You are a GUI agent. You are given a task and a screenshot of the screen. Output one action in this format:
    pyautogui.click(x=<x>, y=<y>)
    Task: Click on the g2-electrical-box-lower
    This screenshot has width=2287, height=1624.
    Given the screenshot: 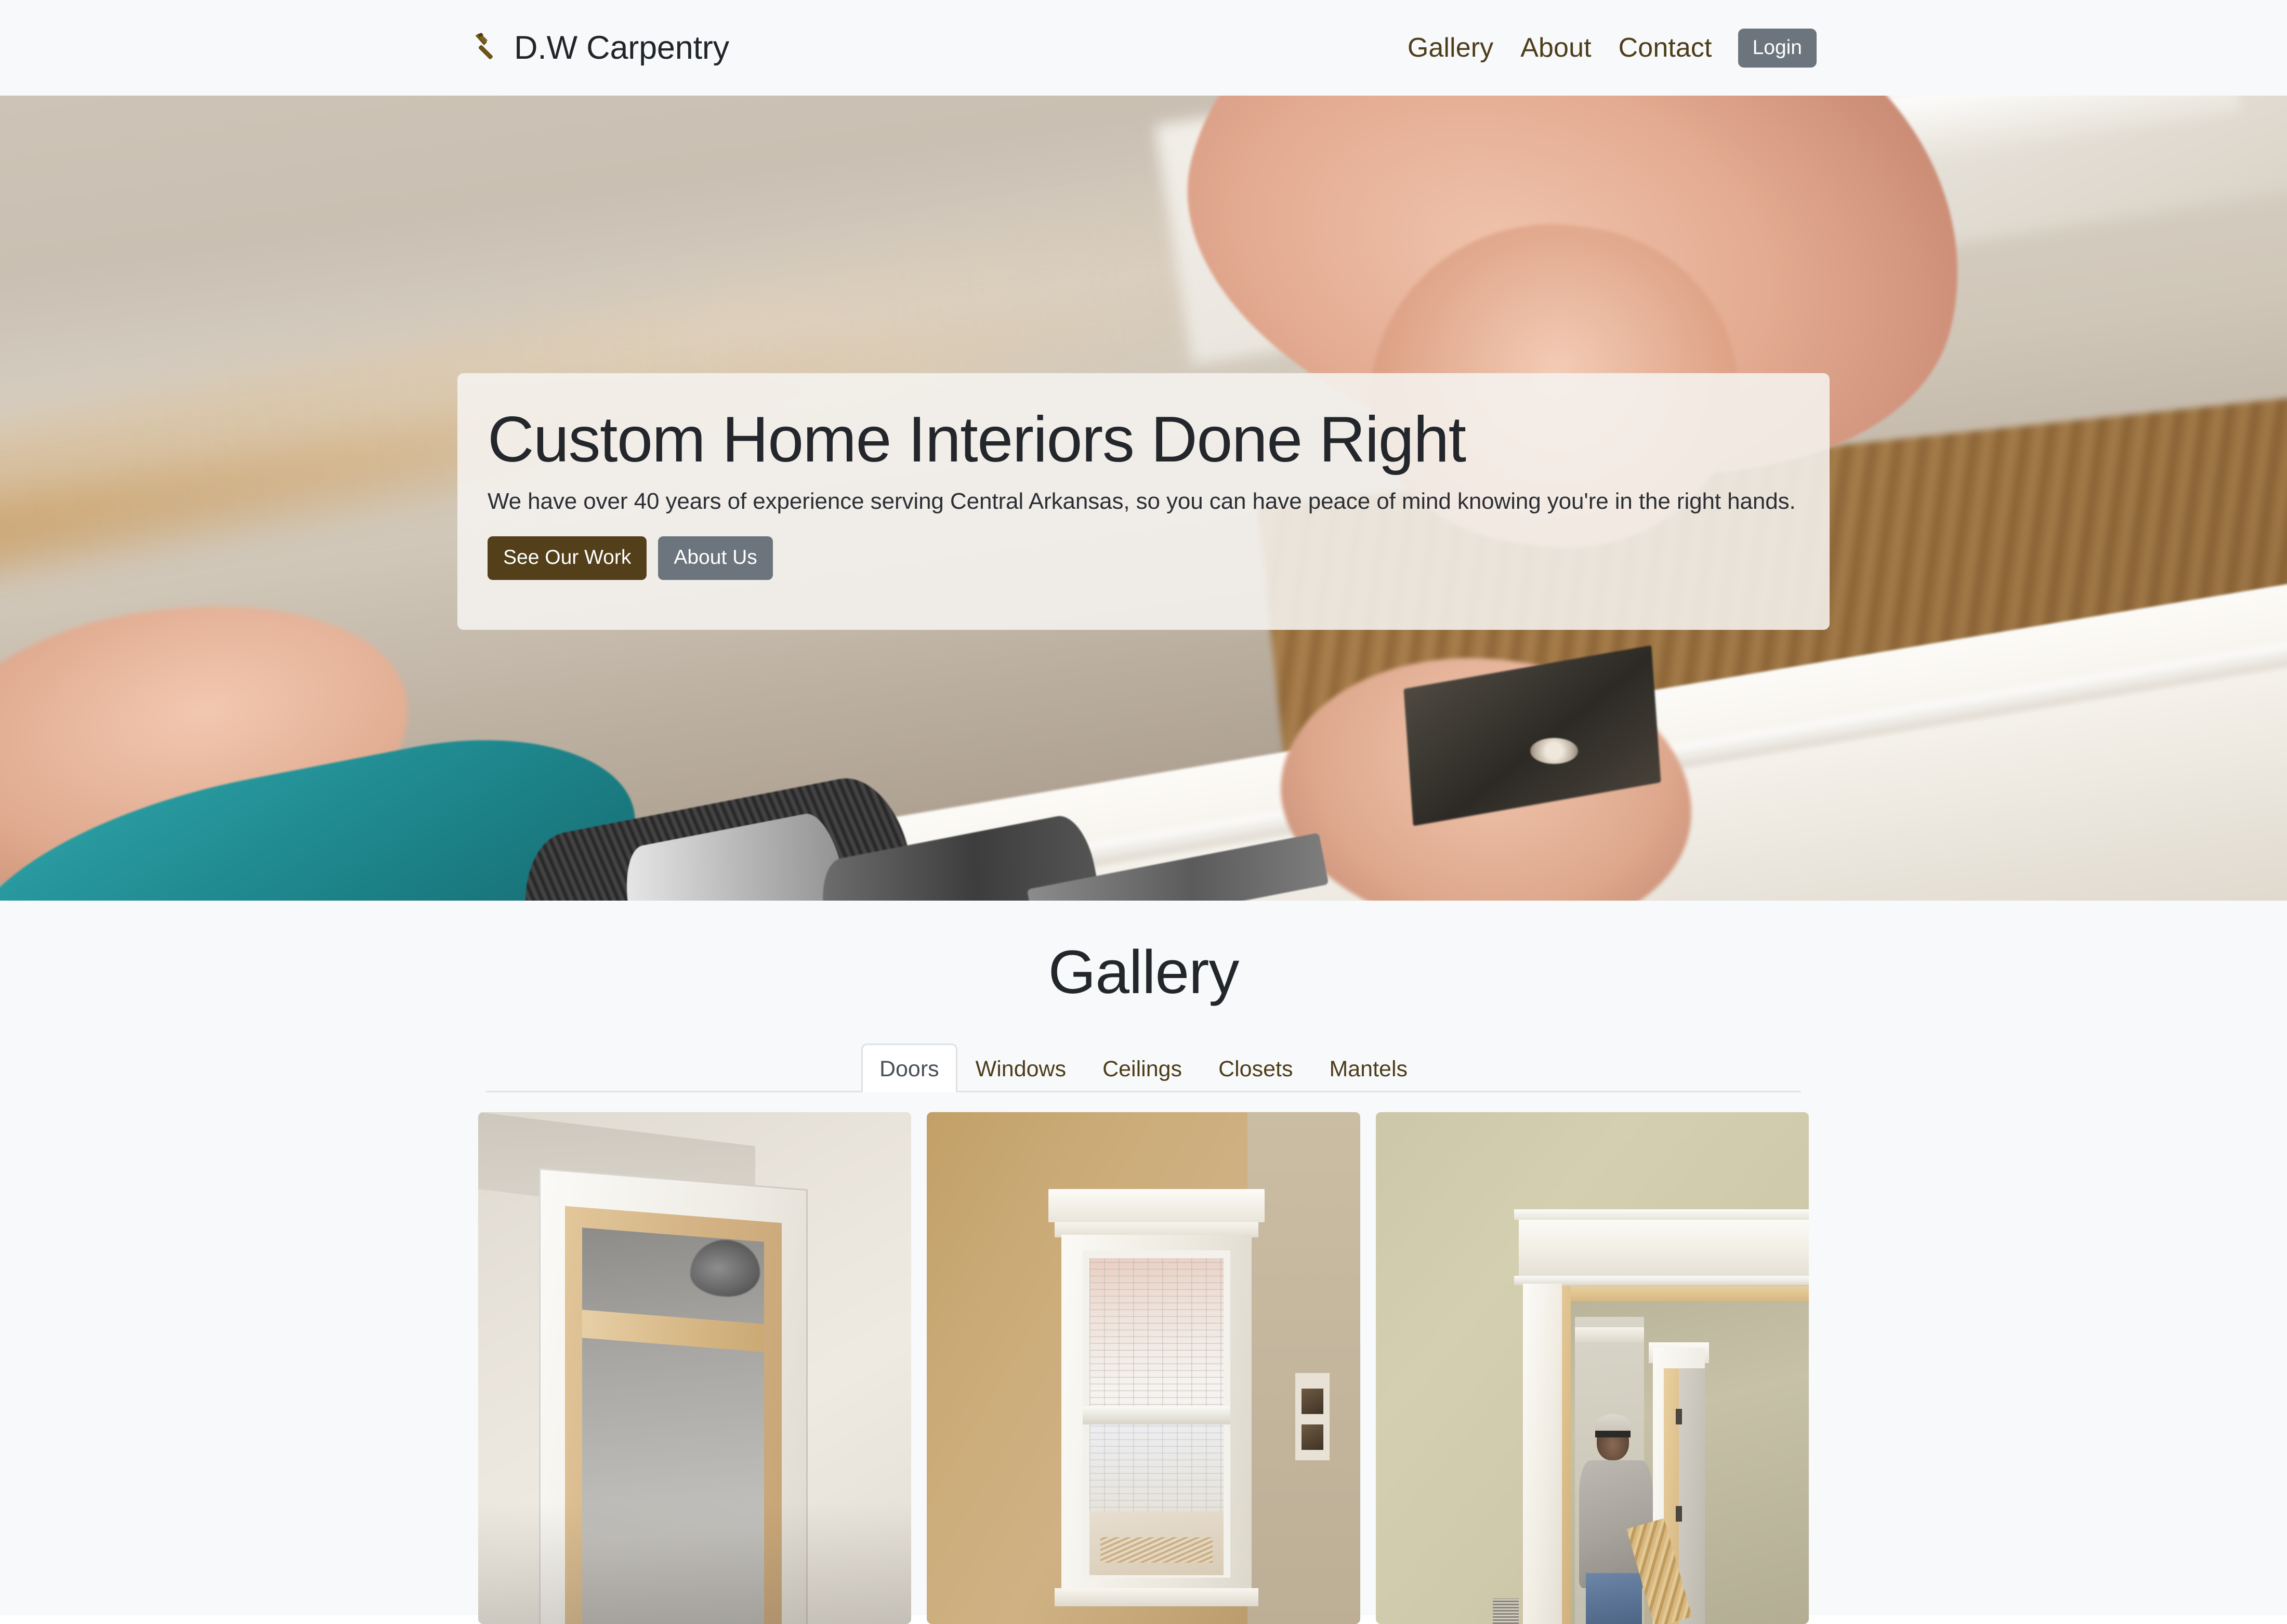 What is the action you would take?
    pyautogui.click(x=1312, y=1437)
    